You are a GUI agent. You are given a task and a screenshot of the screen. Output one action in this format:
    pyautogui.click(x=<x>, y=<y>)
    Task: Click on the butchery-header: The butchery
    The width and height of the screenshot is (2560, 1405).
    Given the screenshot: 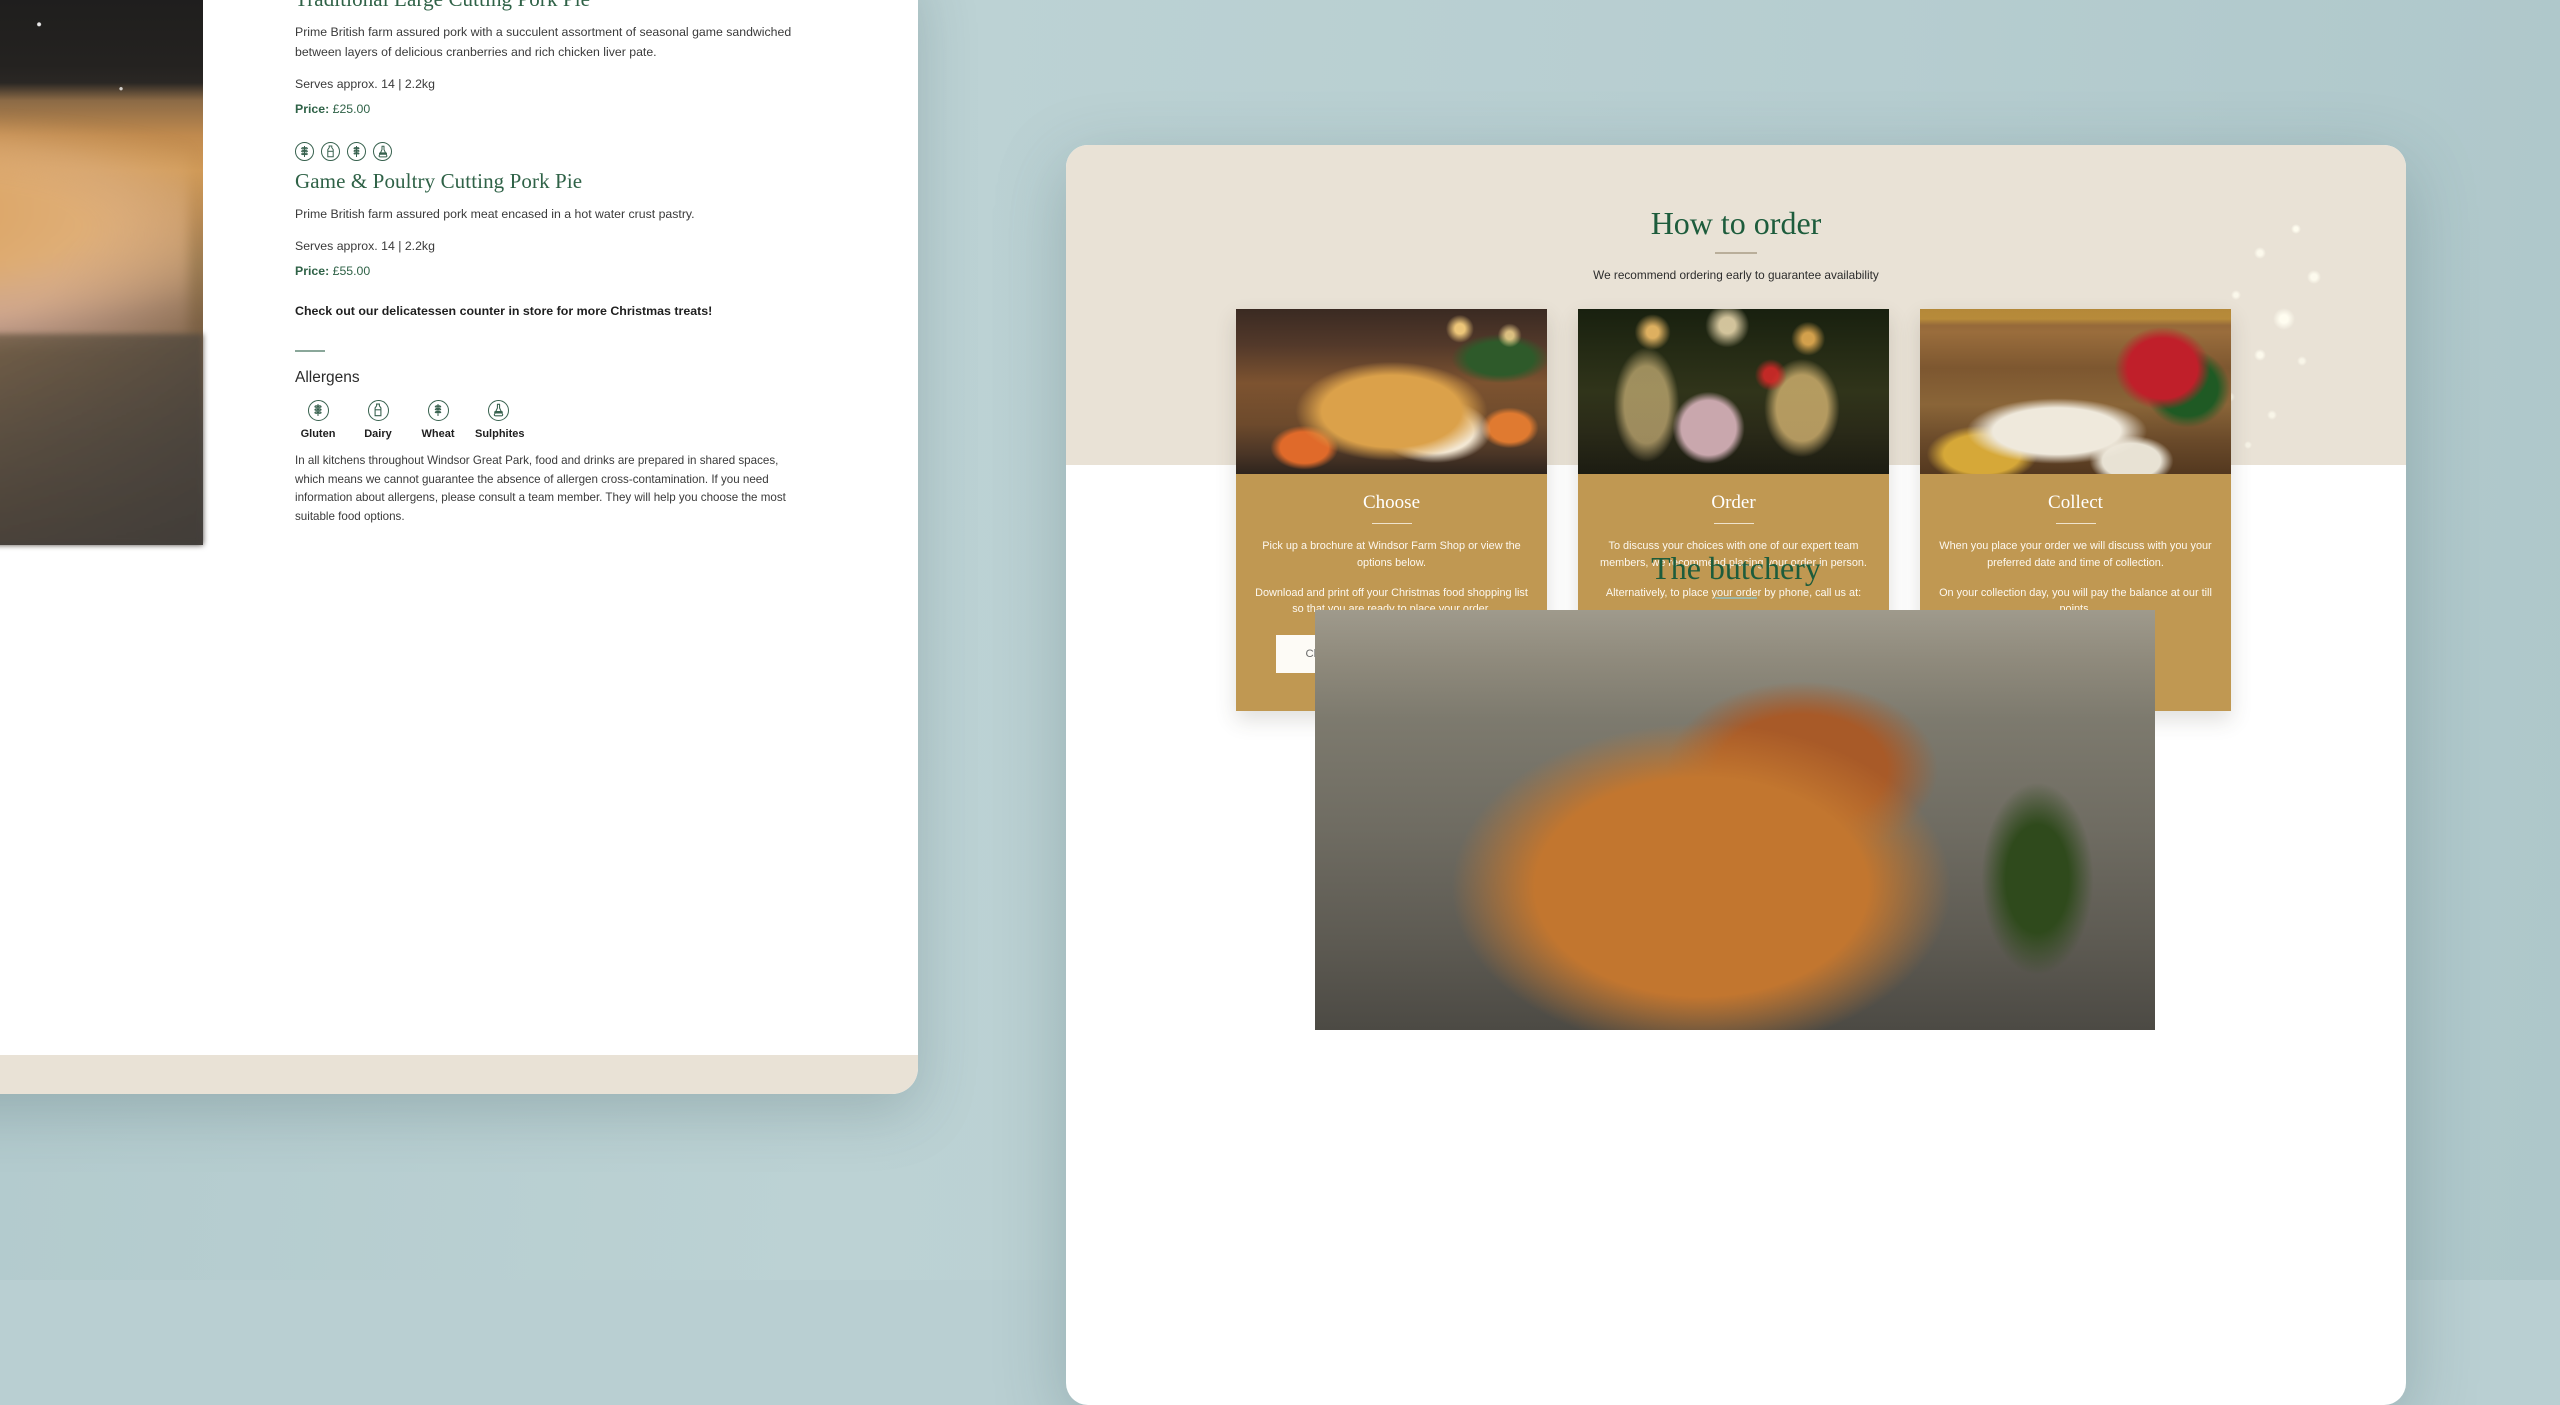 What is the action you would take?
    pyautogui.click(x=1736, y=574)
    